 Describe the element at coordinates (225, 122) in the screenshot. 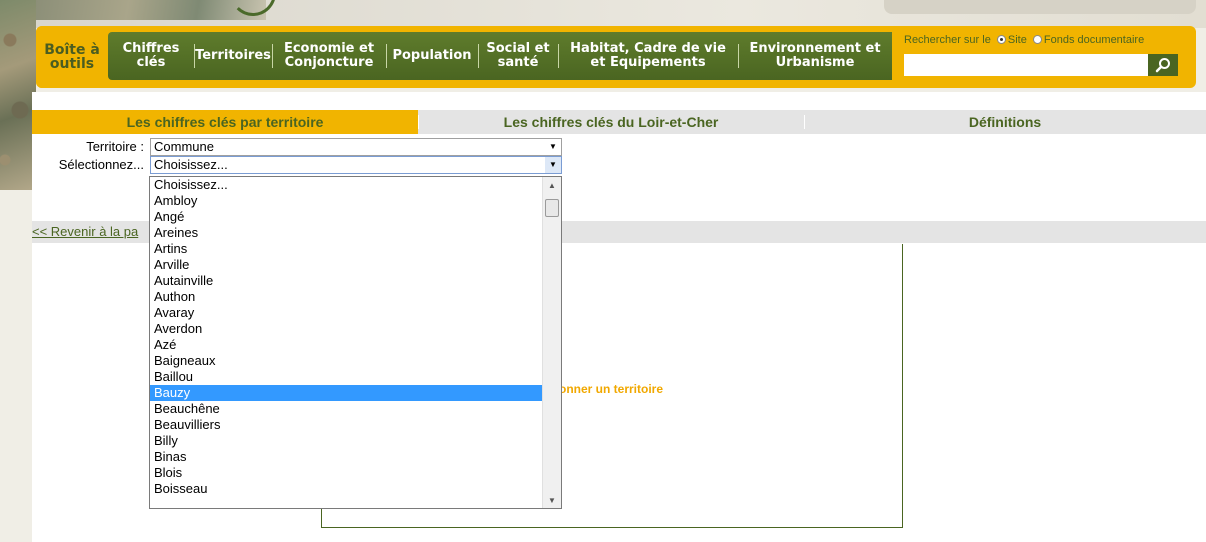

I see `tab-chiffres-par-territoire: Les chiffres clés par territoire` at that location.